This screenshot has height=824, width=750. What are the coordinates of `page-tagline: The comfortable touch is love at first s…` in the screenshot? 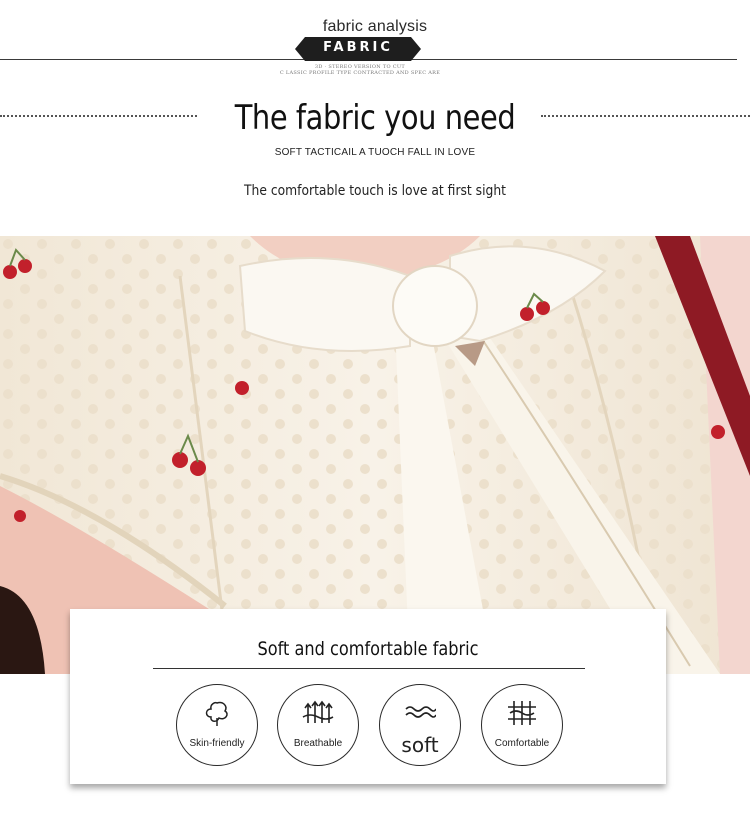 It's located at (375, 191).